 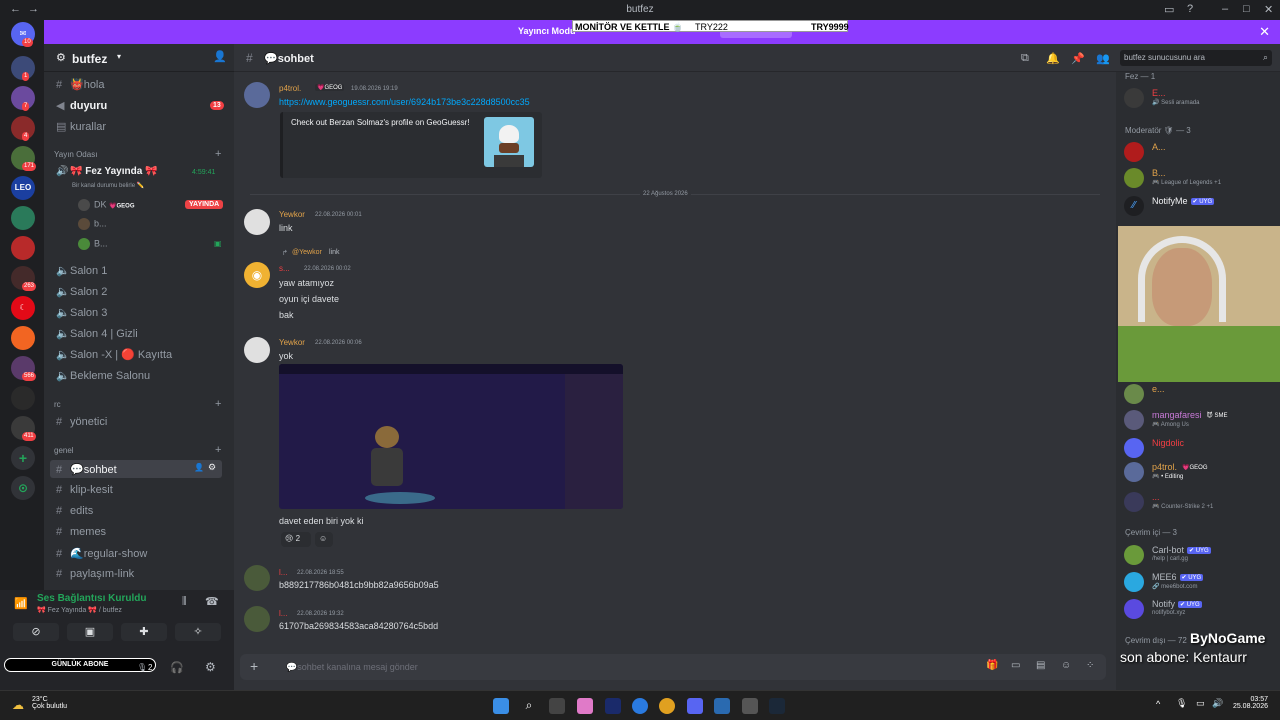 I want to click on add-attachment-icon: +, so click(x=254, y=666).